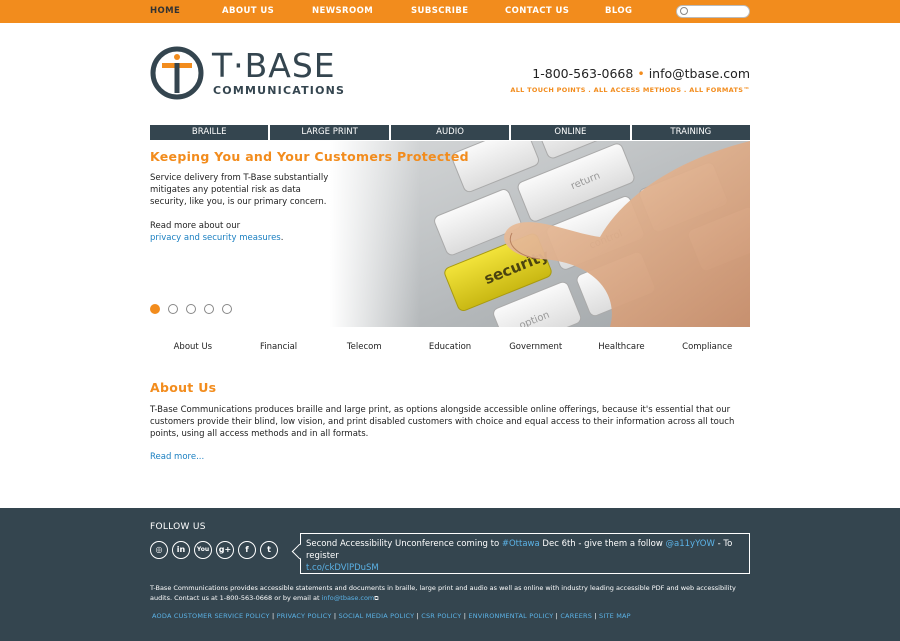  What do you see at coordinates (329, 132) in the screenshot?
I see `tab-large-print: LARGE PRINT` at bounding box center [329, 132].